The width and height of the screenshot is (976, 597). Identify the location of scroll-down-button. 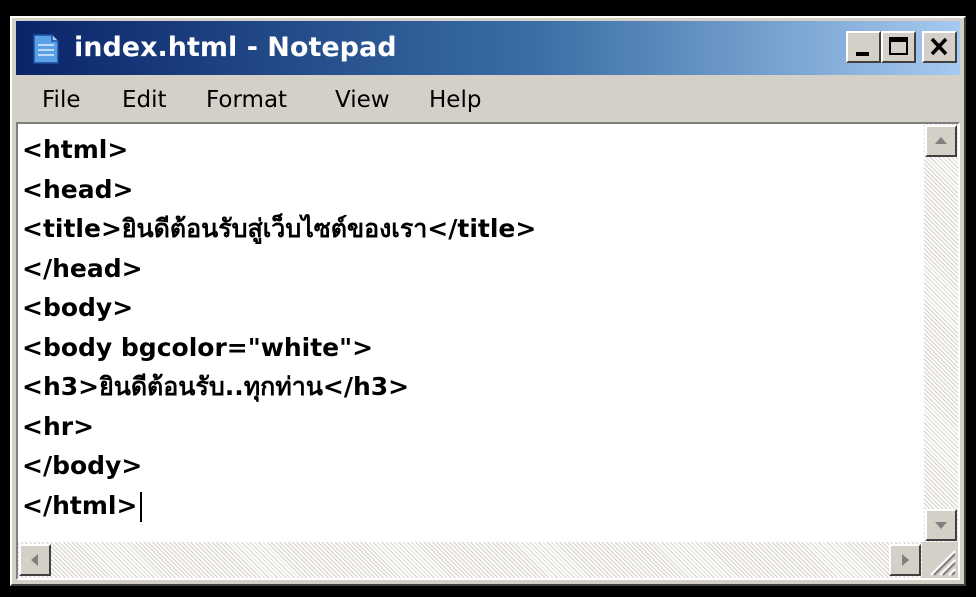
(941, 525).